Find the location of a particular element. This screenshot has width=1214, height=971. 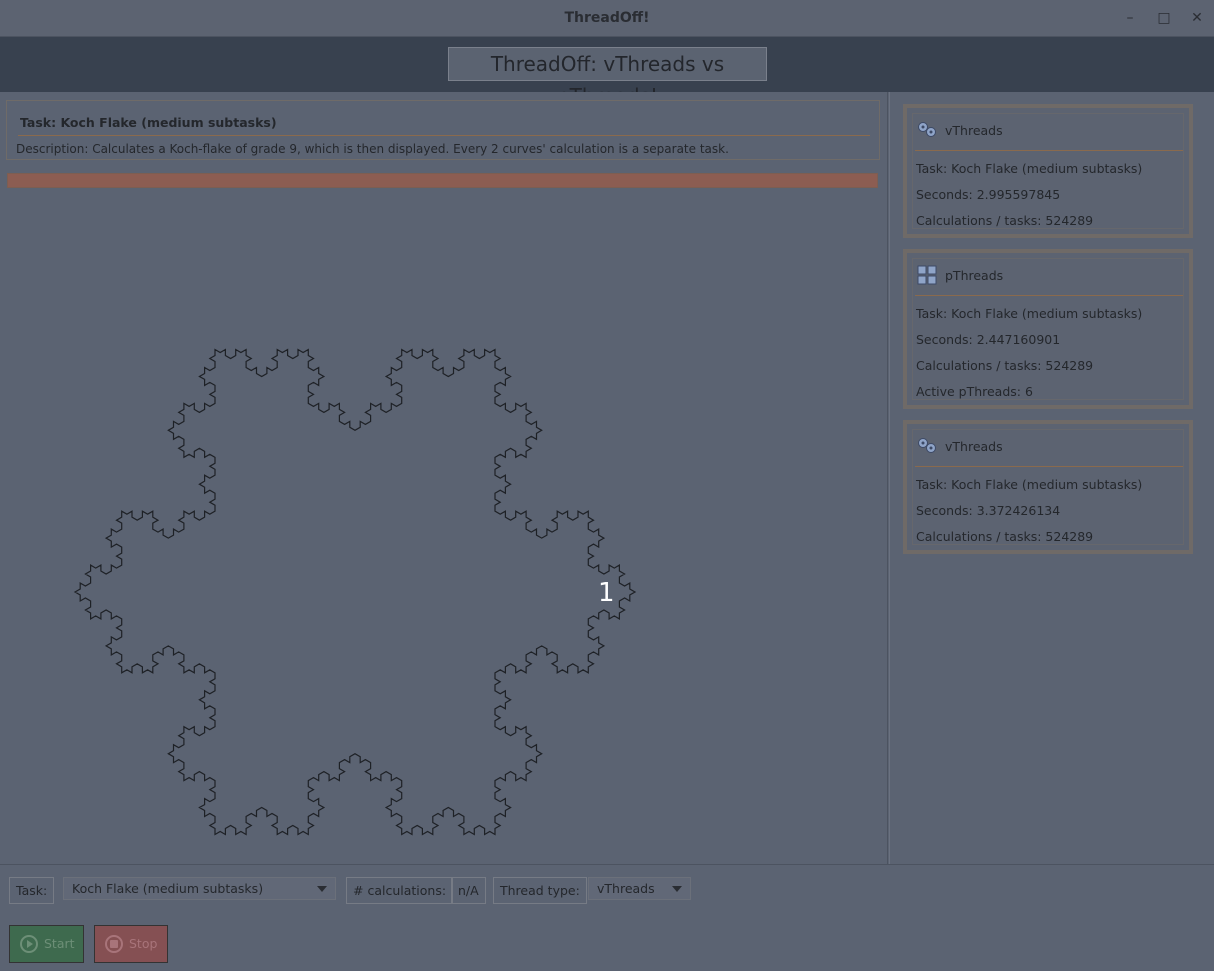

close-icon: ✕ is located at coordinates (1197, 18).